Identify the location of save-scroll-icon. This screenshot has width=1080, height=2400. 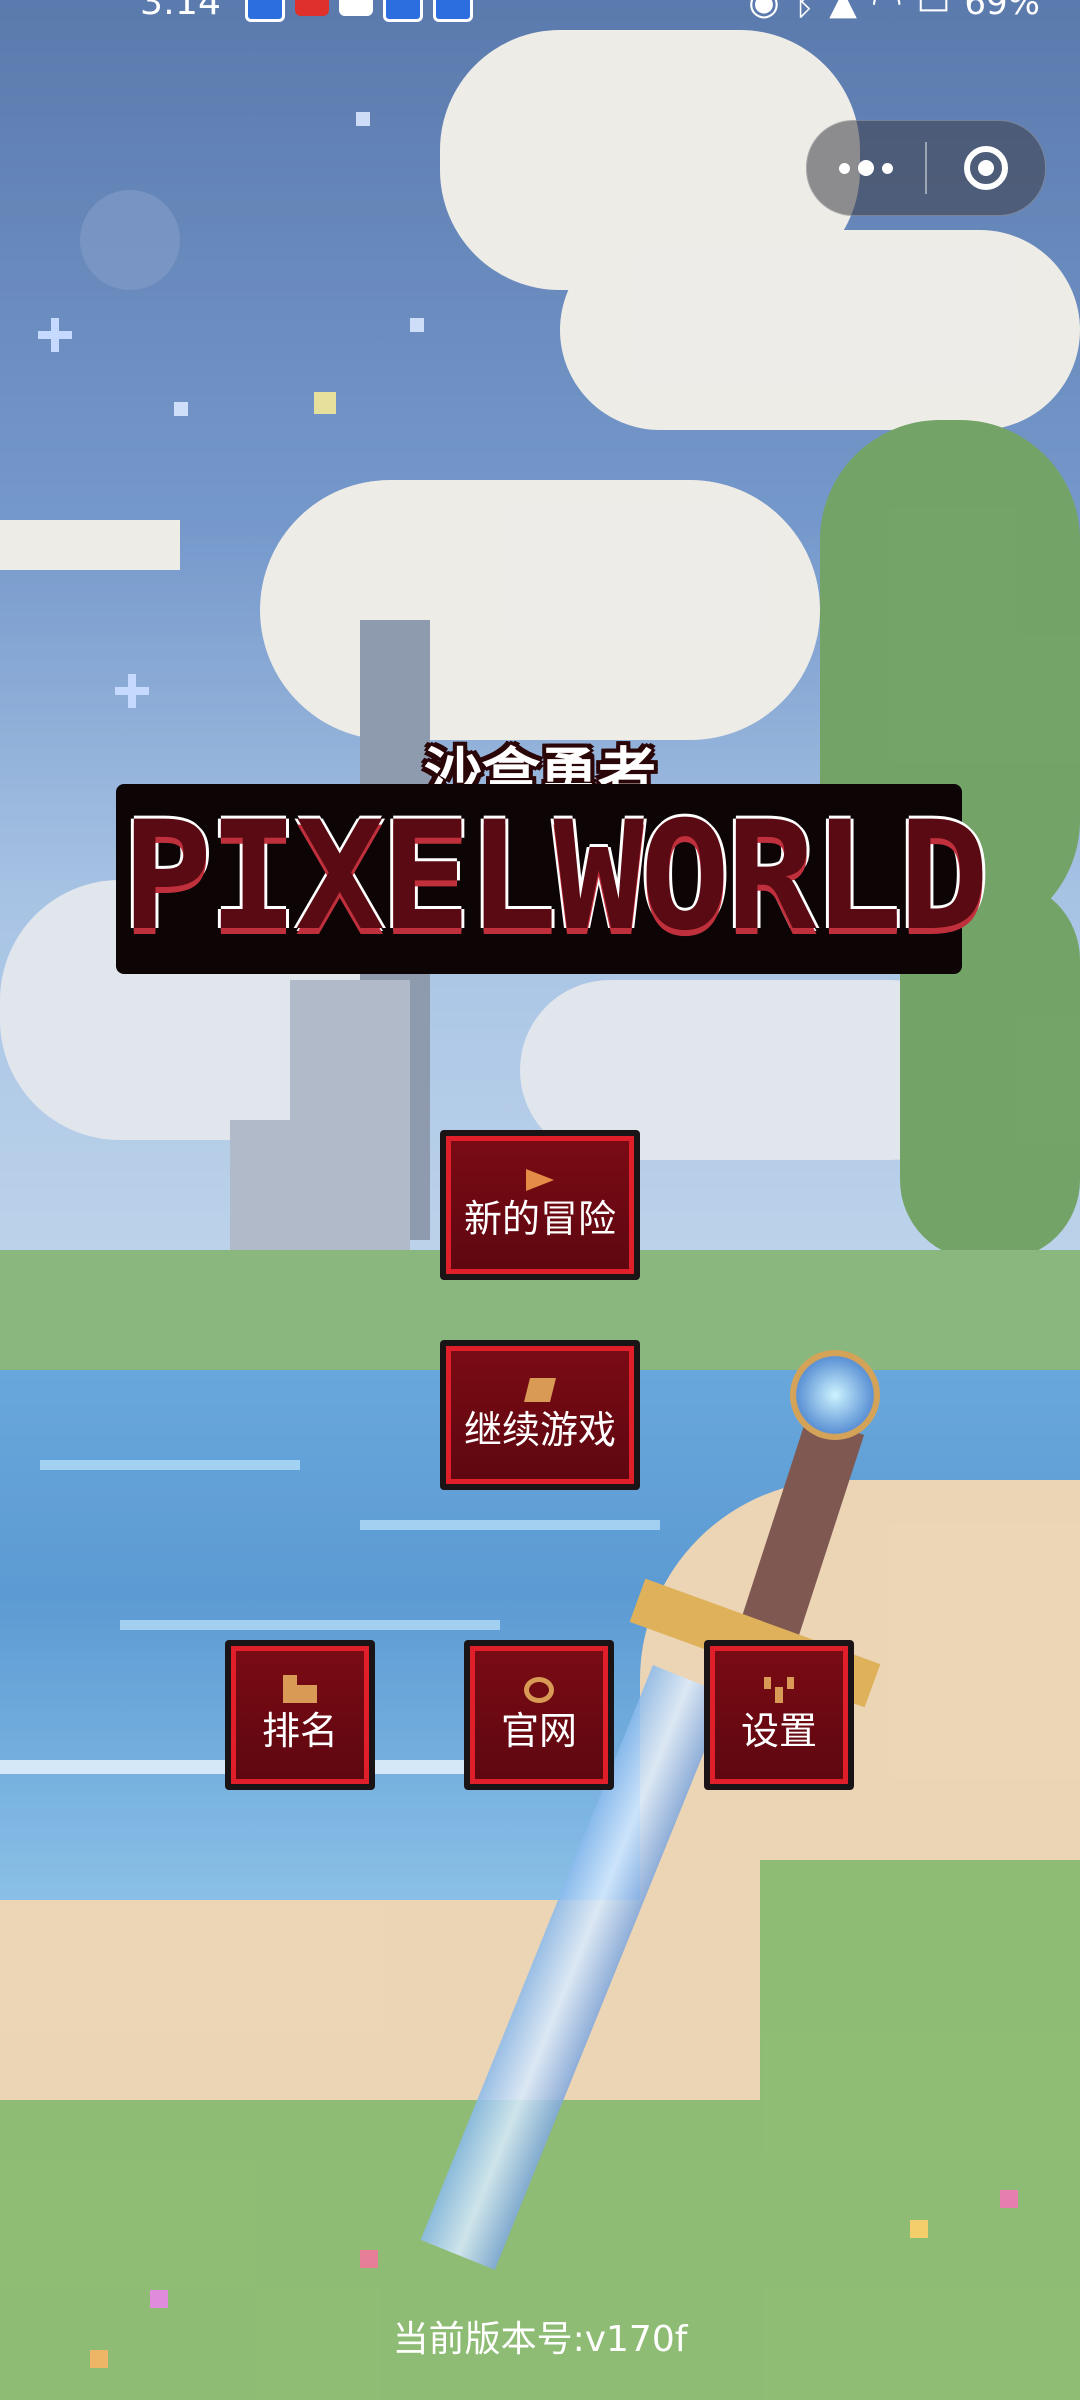
(540, 1390).